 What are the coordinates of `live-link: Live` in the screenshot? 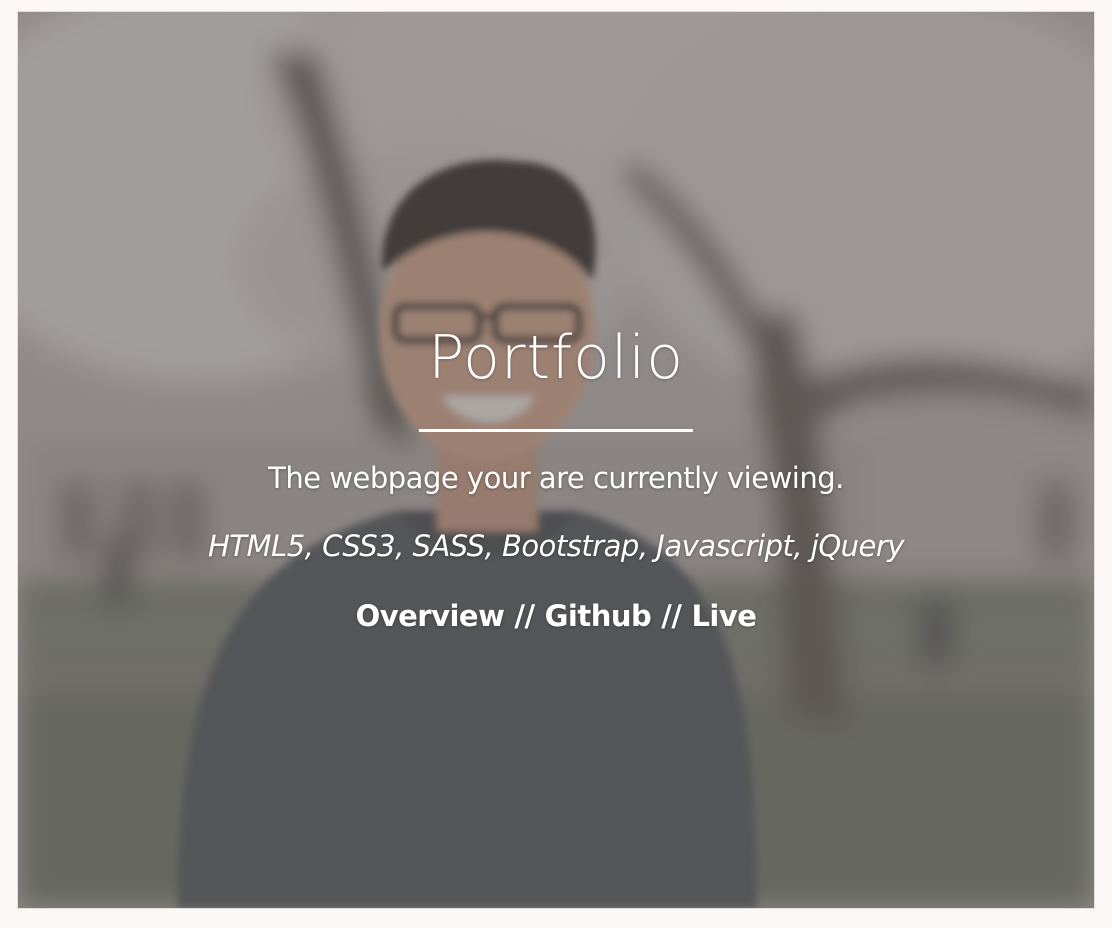 It's located at (724, 616).